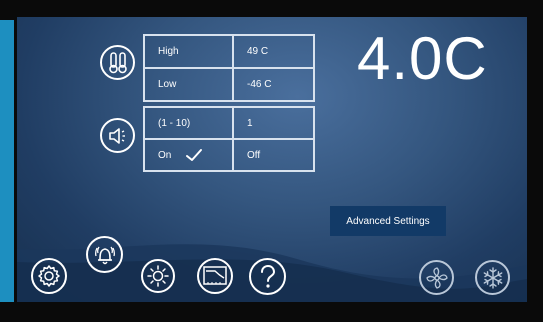 This screenshot has height=322, width=543. Describe the element at coordinates (188, 51) in the screenshot. I see `high-label: High` at that location.